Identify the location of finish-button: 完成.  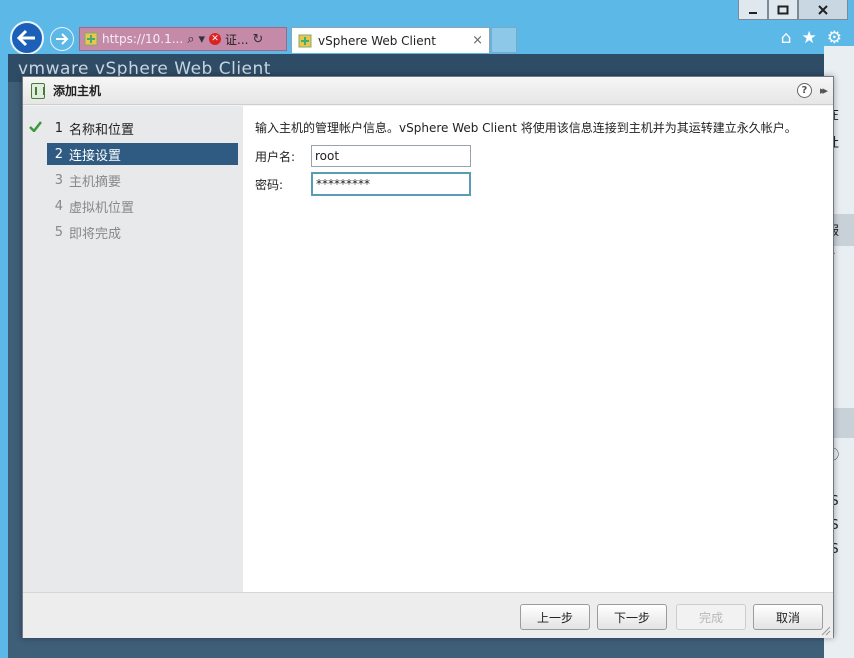
(711, 617).